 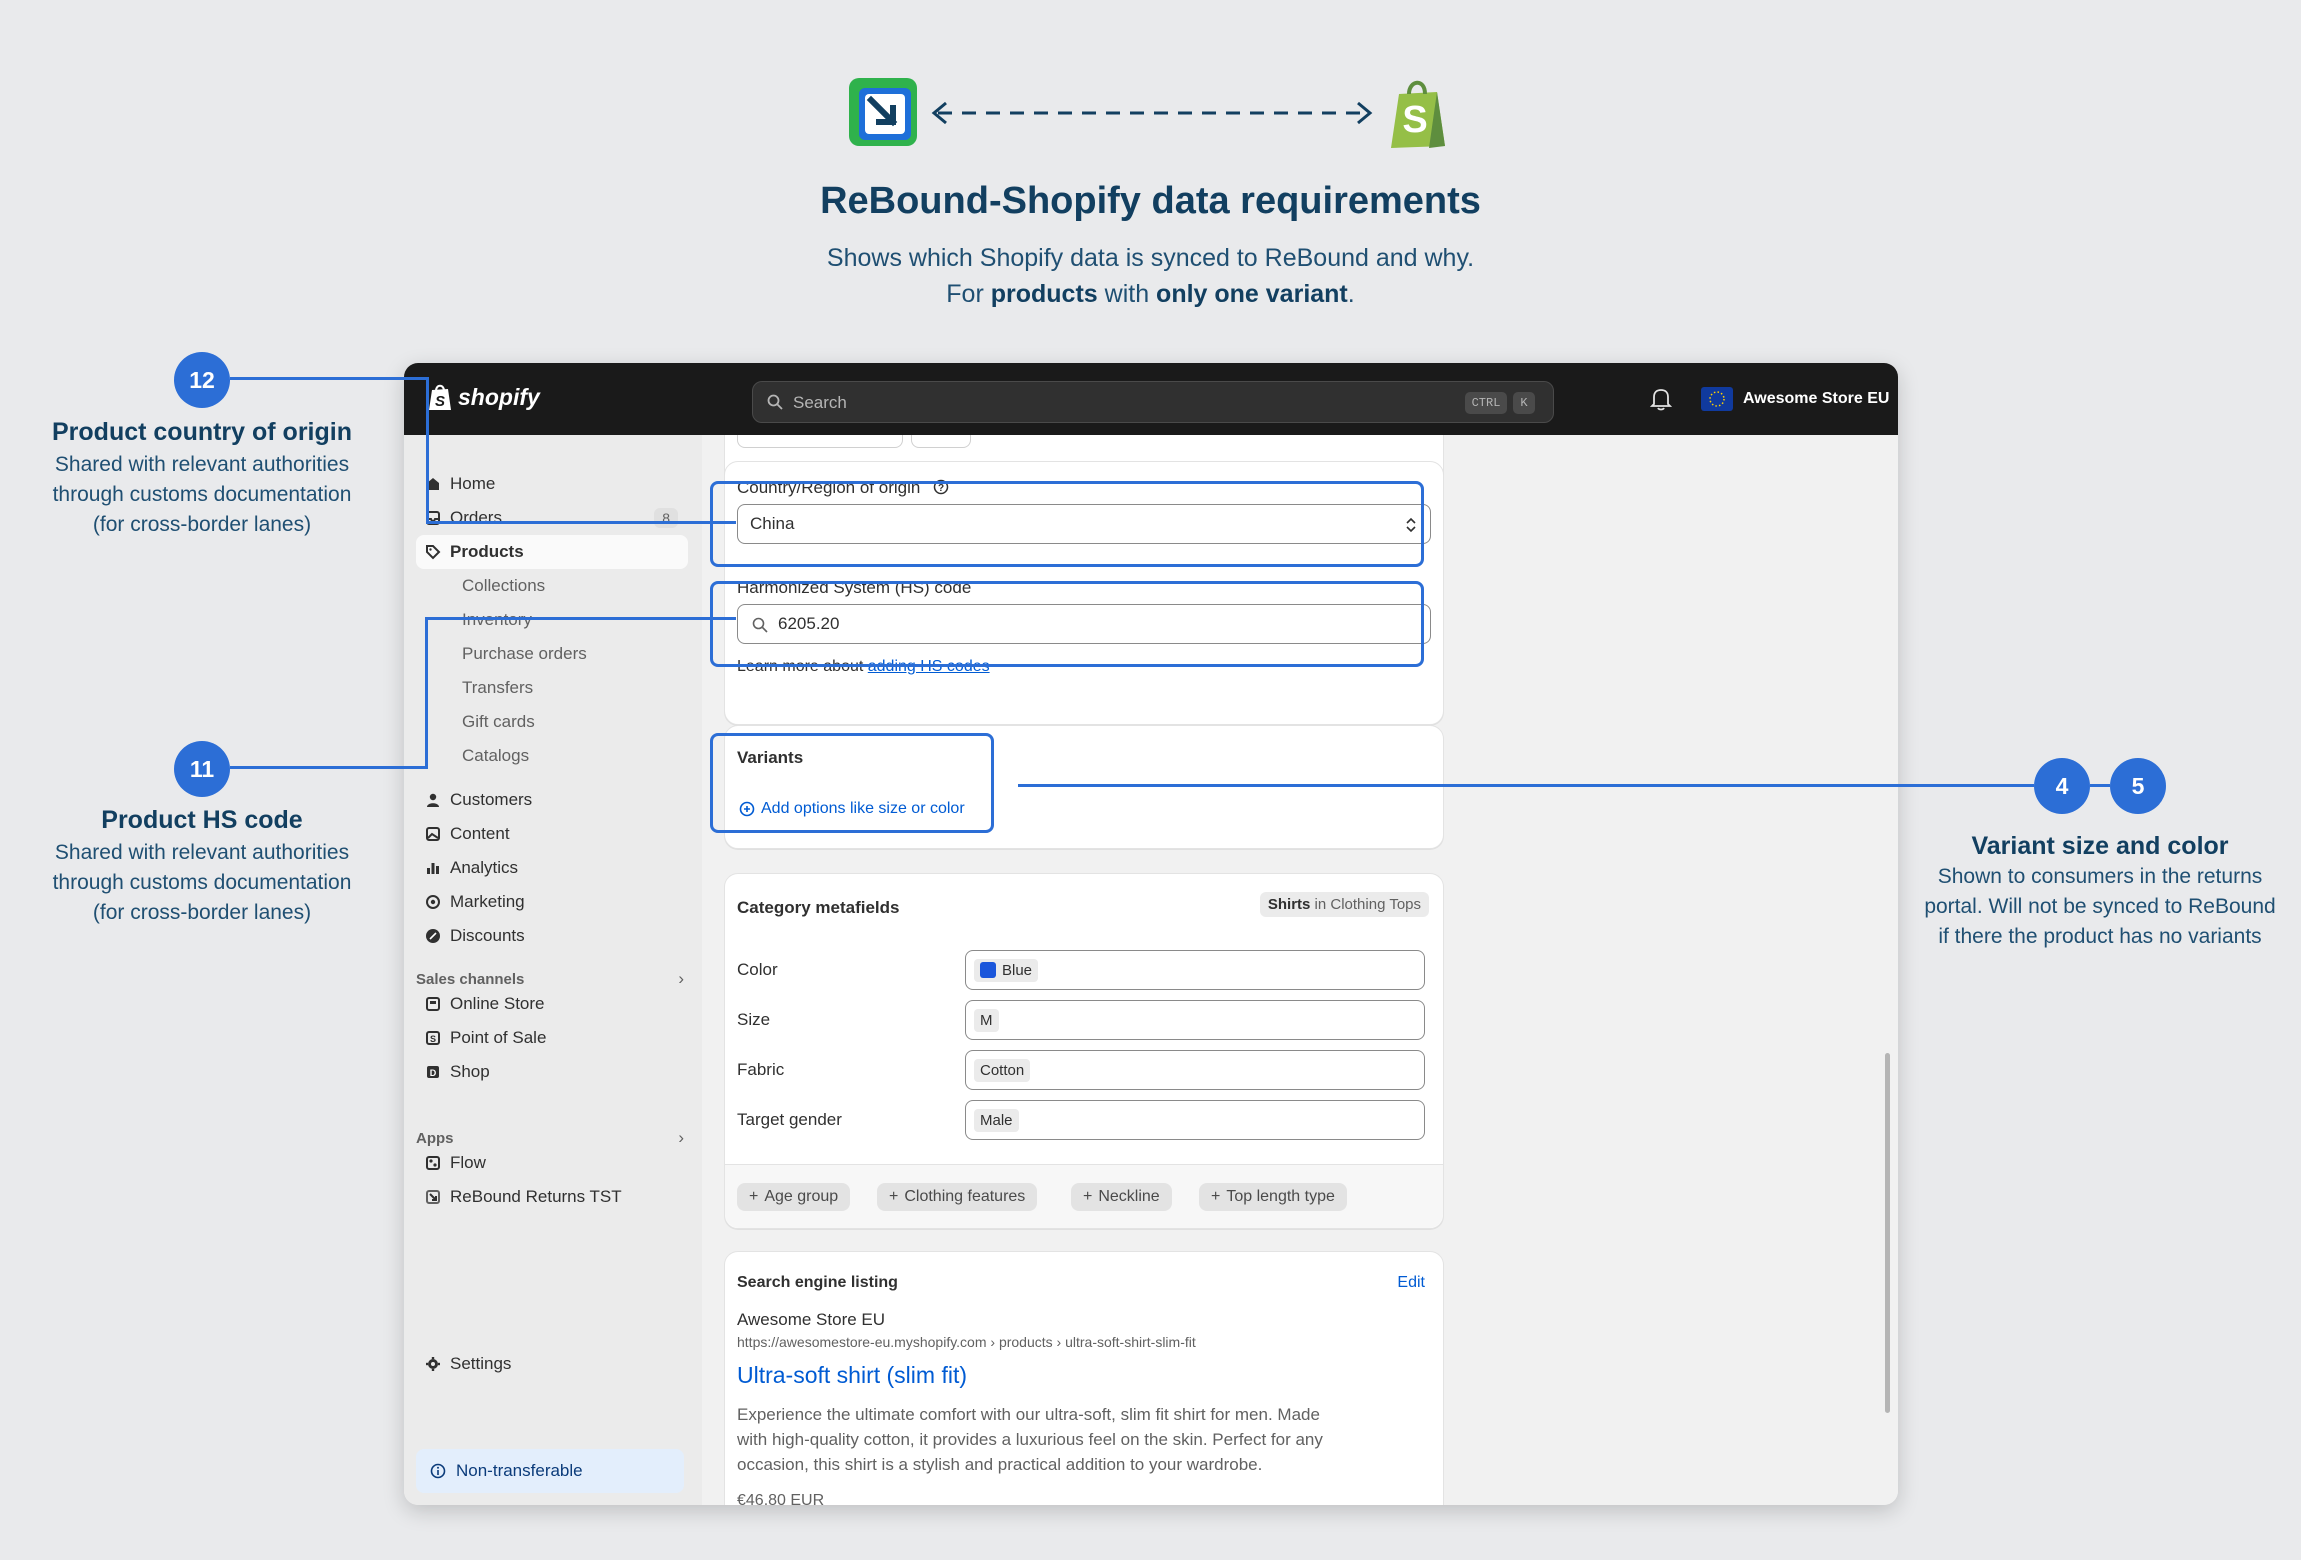 What do you see at coordinates (1152, 113) in the screenshot?
I see `sync-arrow-icon` at bounding box center [1152, 113].